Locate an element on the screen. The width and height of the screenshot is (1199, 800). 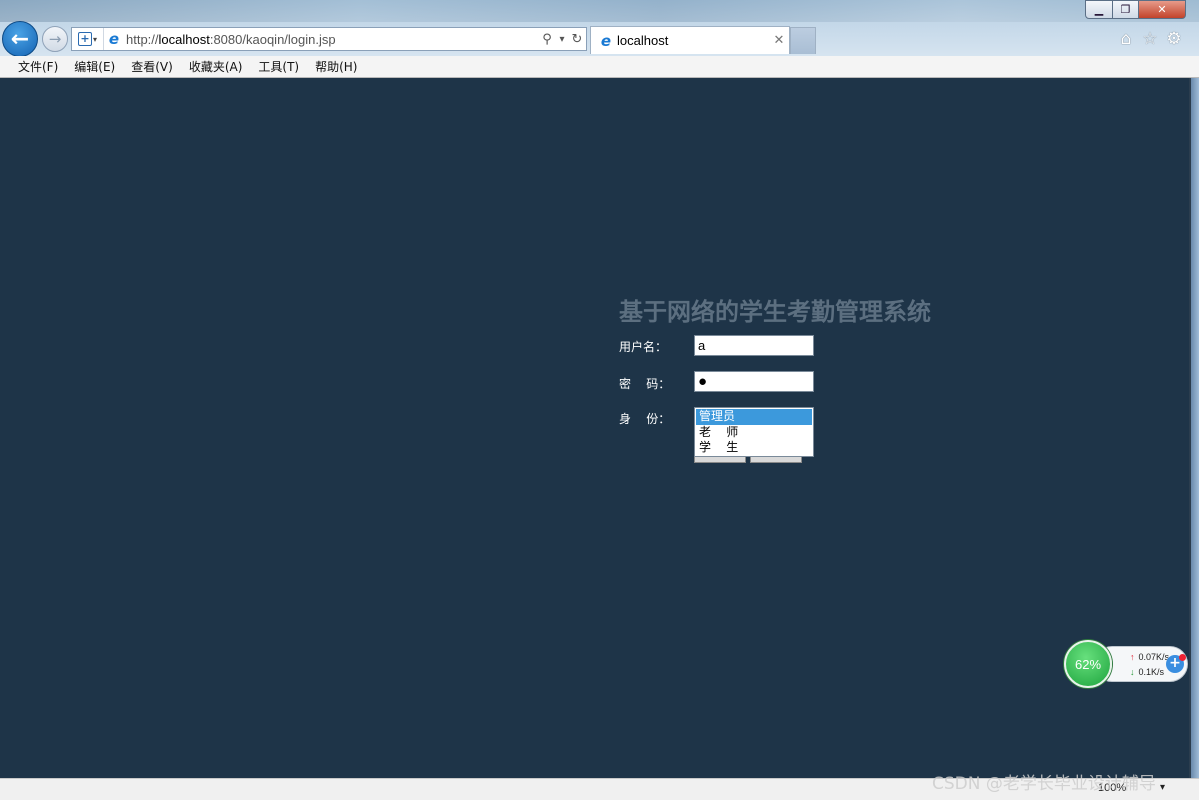
download-speed: ↓ 0.1K/s is located at coordinates (1147, 672).